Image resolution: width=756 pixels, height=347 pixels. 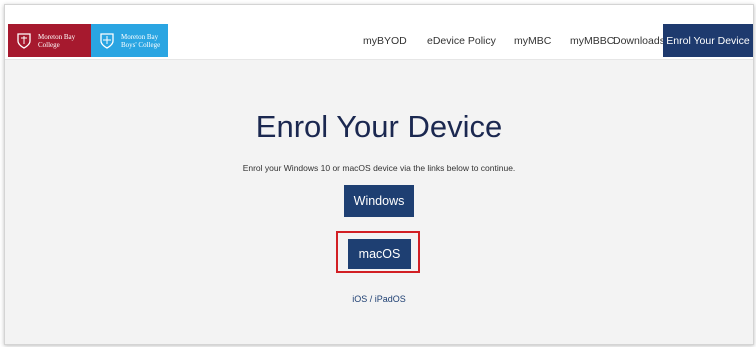 I want to click on macos-button: macOS, so click(x=379, y=254).